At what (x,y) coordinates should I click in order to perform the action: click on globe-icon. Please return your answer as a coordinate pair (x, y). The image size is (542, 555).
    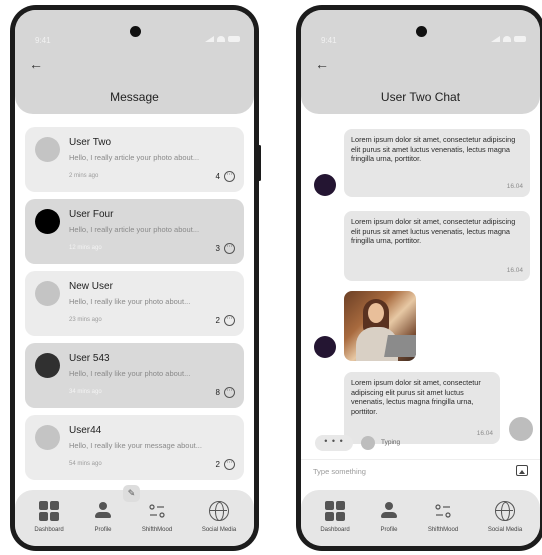
    Looking at the image, I should click on (505, 511).